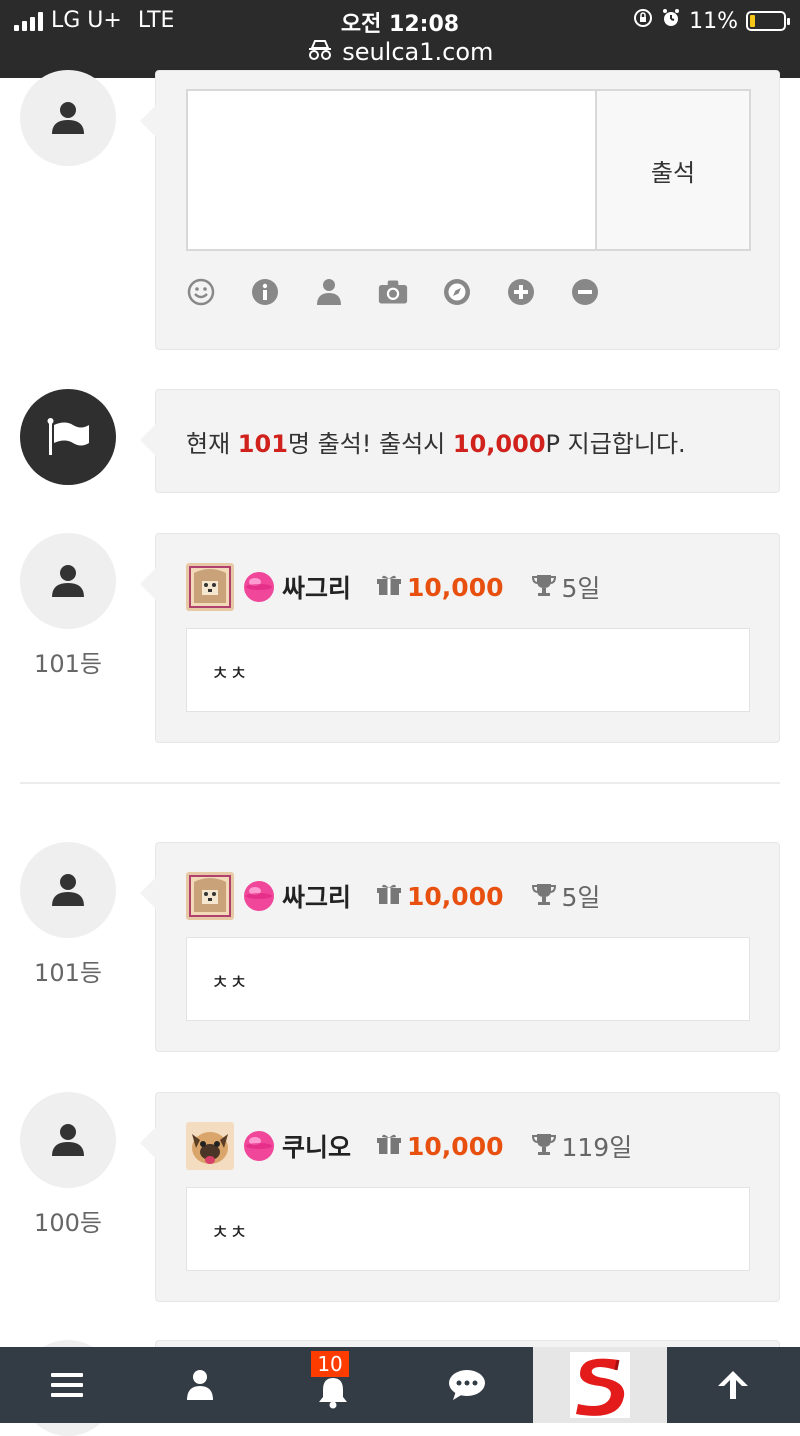  Describe the element at coordinates (400, 783) in the screenshot. I see `section-divider` at that location.